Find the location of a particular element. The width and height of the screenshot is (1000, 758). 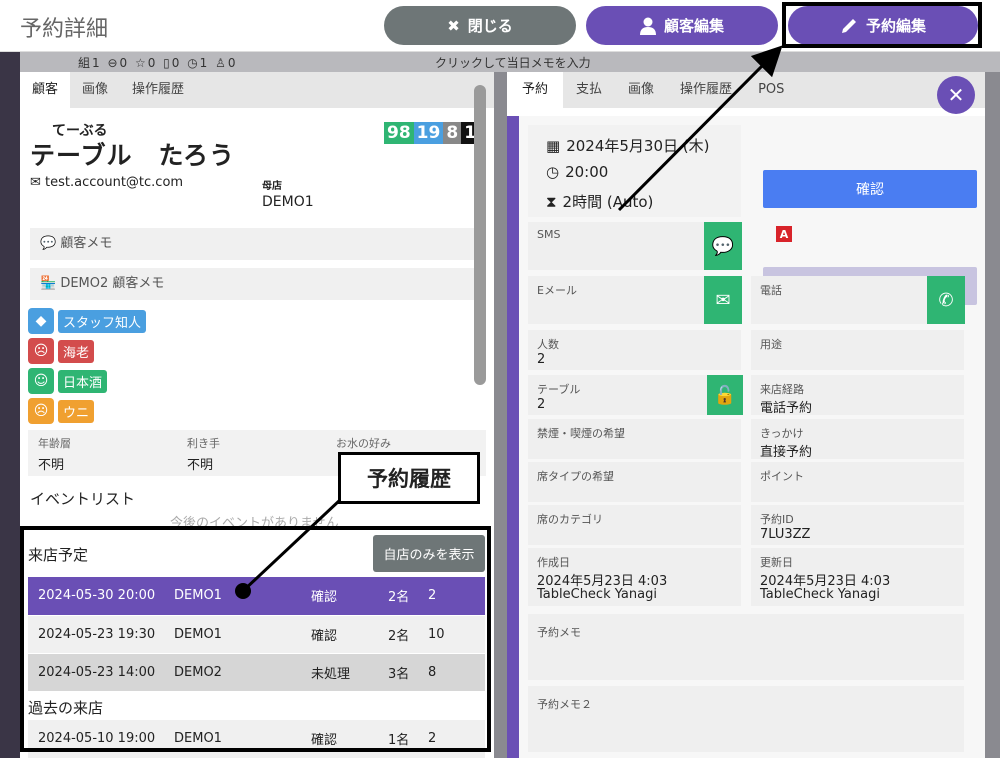

close-label: 閉じる is located at coordinates (490, 26).